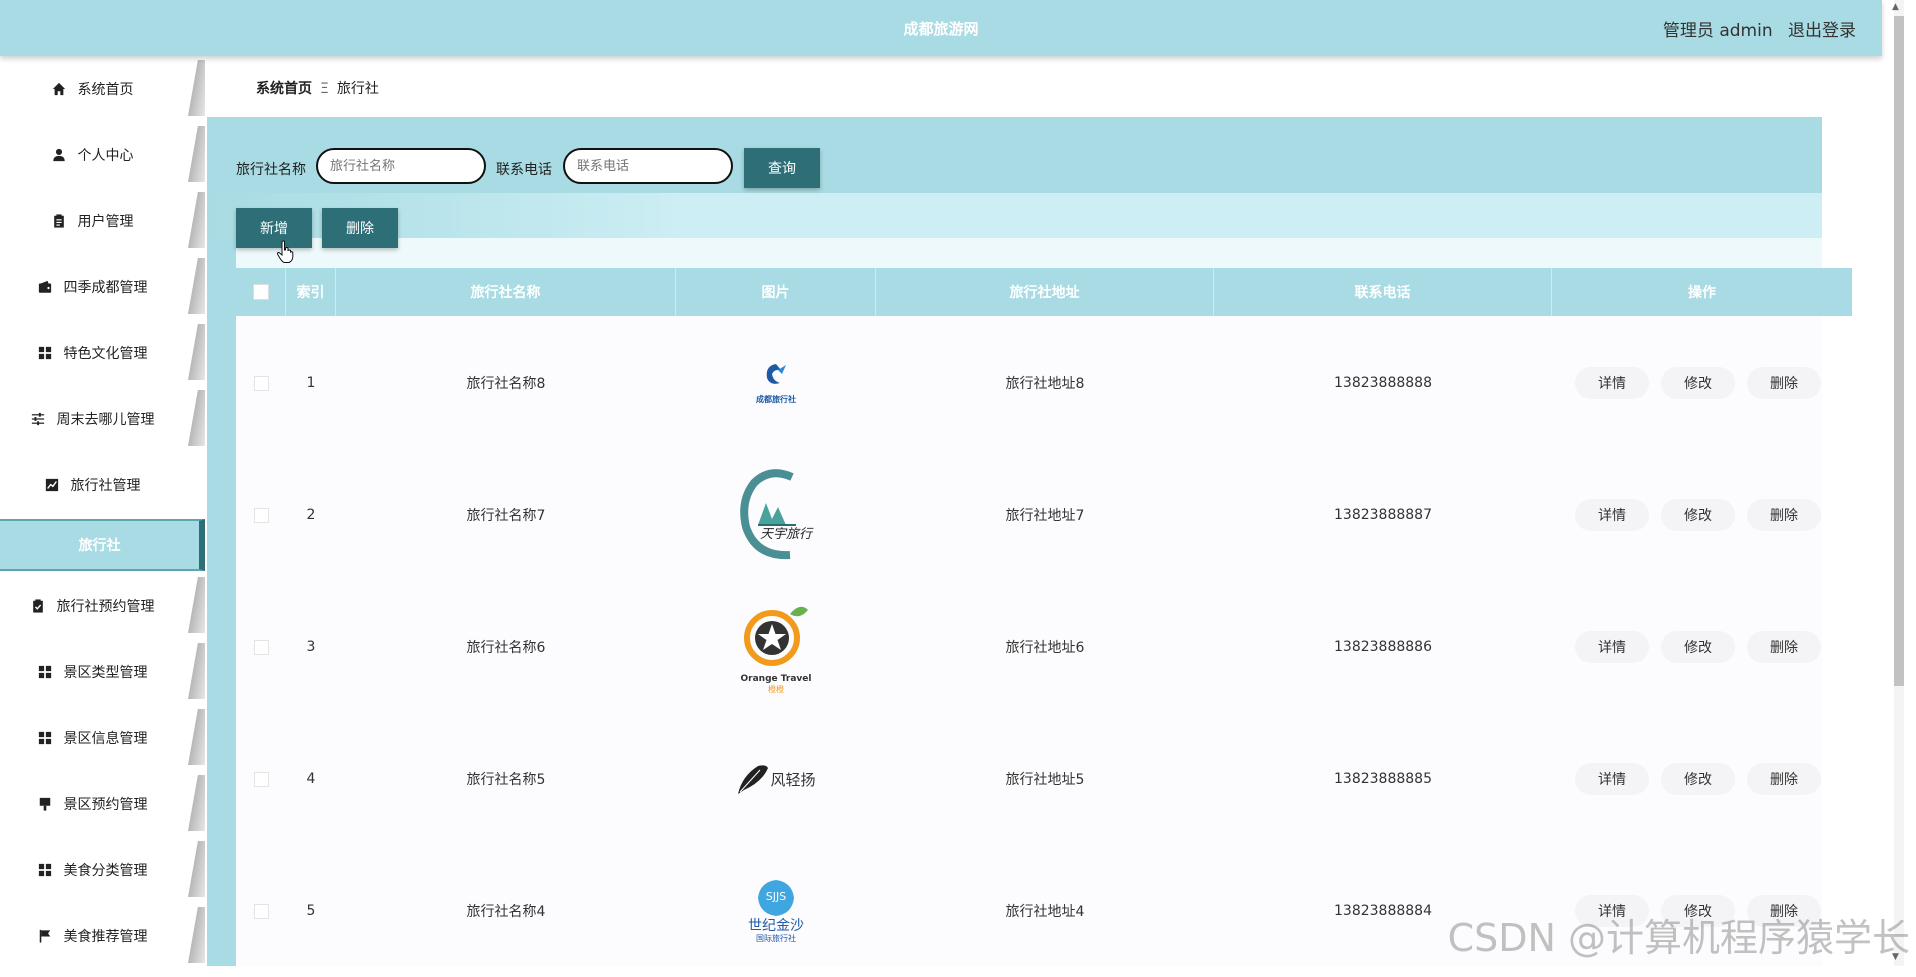  I want to click on sidebar-subitem-agency: 旅行社, so click(102, 545).